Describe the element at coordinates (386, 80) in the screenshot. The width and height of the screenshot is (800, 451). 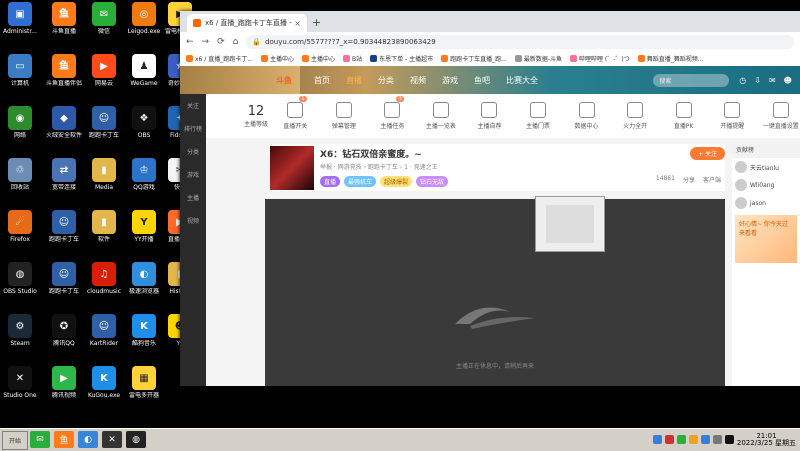
I see `site-nav-item: 分类` at that location.